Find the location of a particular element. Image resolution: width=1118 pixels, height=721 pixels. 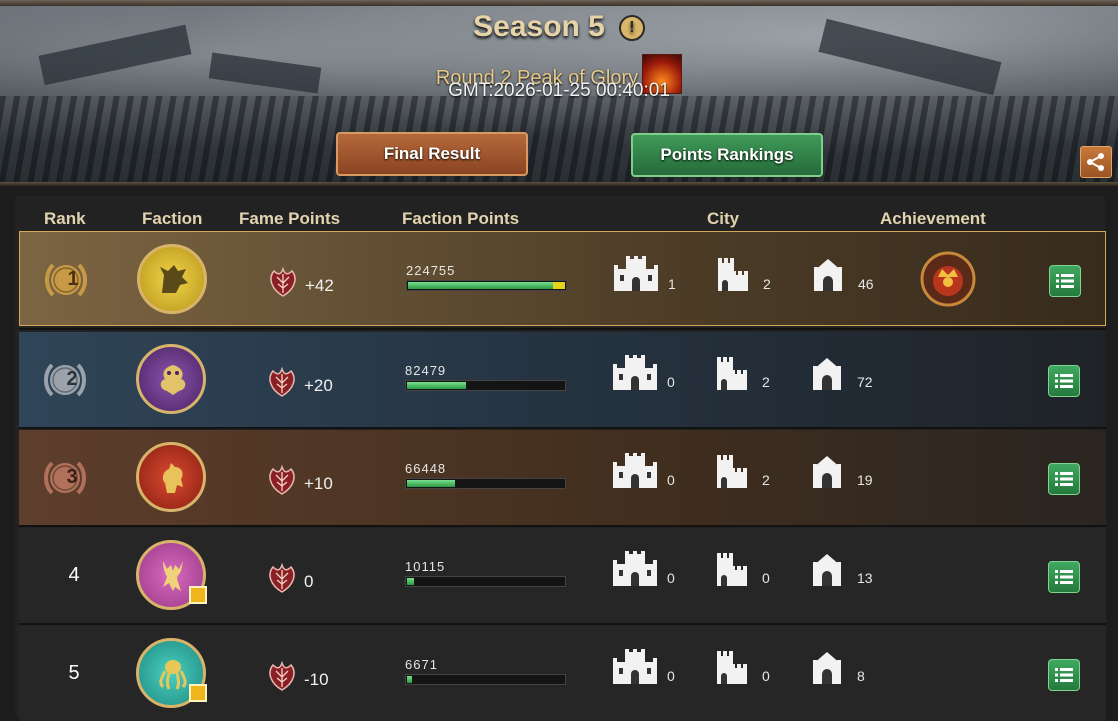

fame-points-value: -10 is located at coordinates (316, 679).